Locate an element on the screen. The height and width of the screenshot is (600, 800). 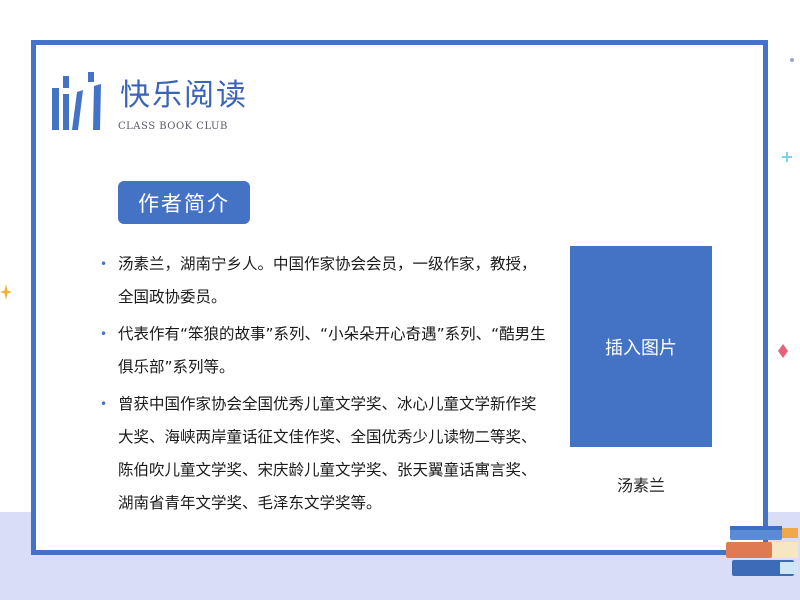
image-placeholder-label: 插入图片 is located at coordinates (641, 348).